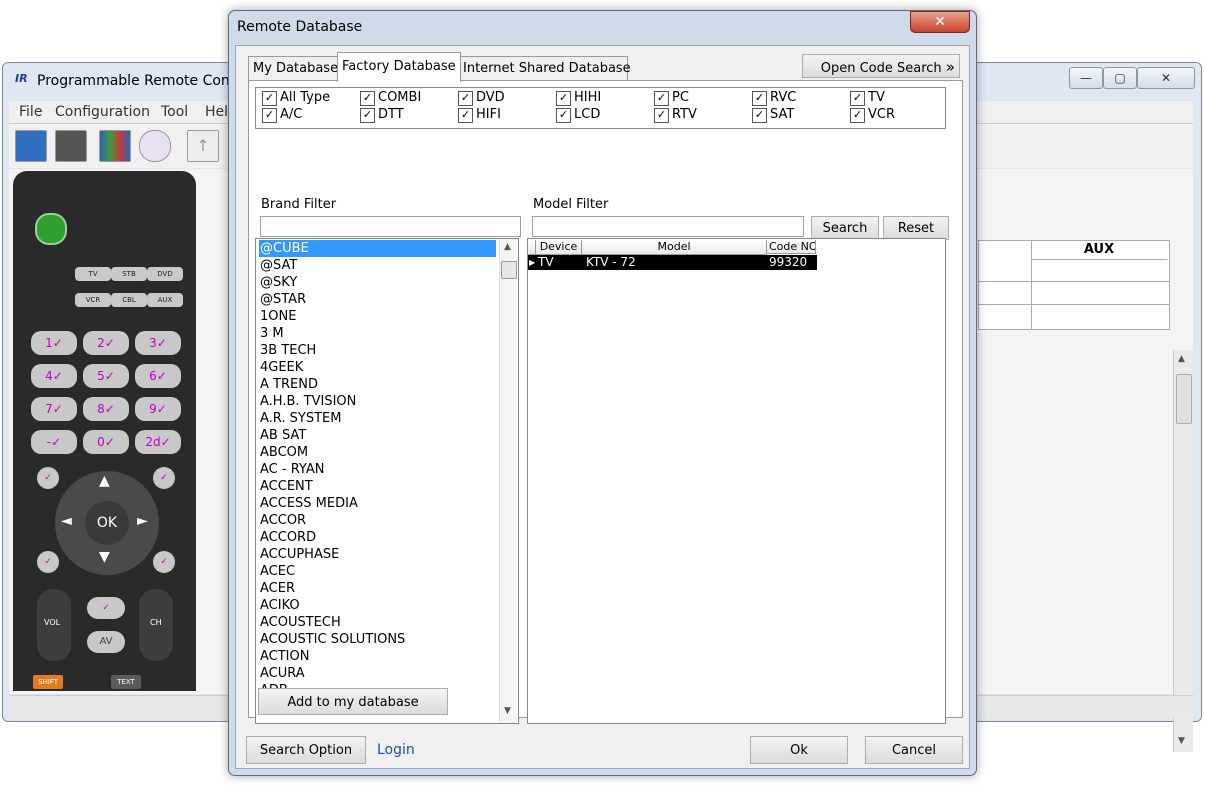  What do you see at coordinates (916, 228) in the screenshot?
I see `reset-button: Reset` at bounding box center [916, 228].